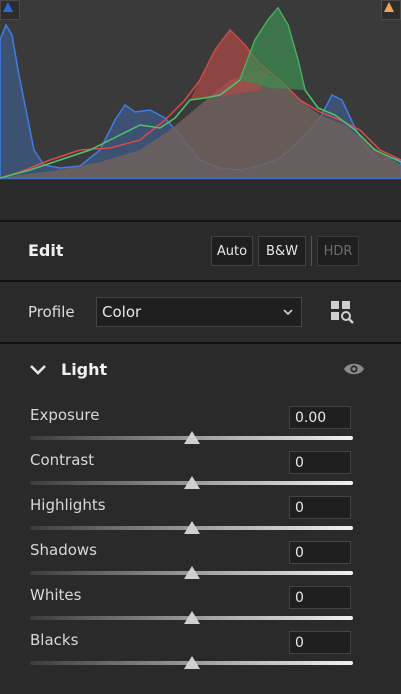 This screenshot has width=401, height=694. I want to click on highlight-clipping-shape, so click(389, 7).